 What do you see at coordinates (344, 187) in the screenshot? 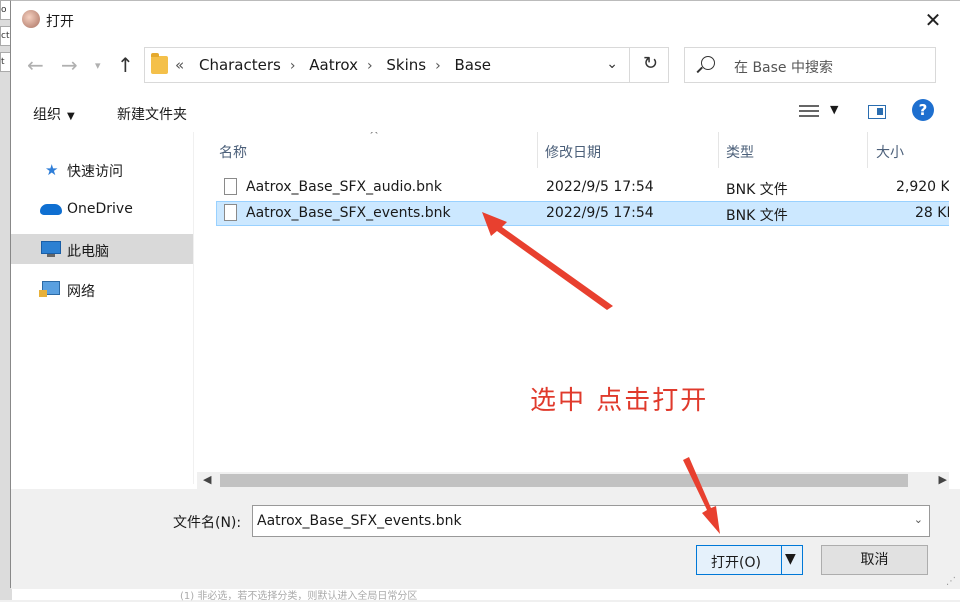
I see `file-name: Aatrox_Base_SFX_audio.bnk` at bounding box center [344, 187].